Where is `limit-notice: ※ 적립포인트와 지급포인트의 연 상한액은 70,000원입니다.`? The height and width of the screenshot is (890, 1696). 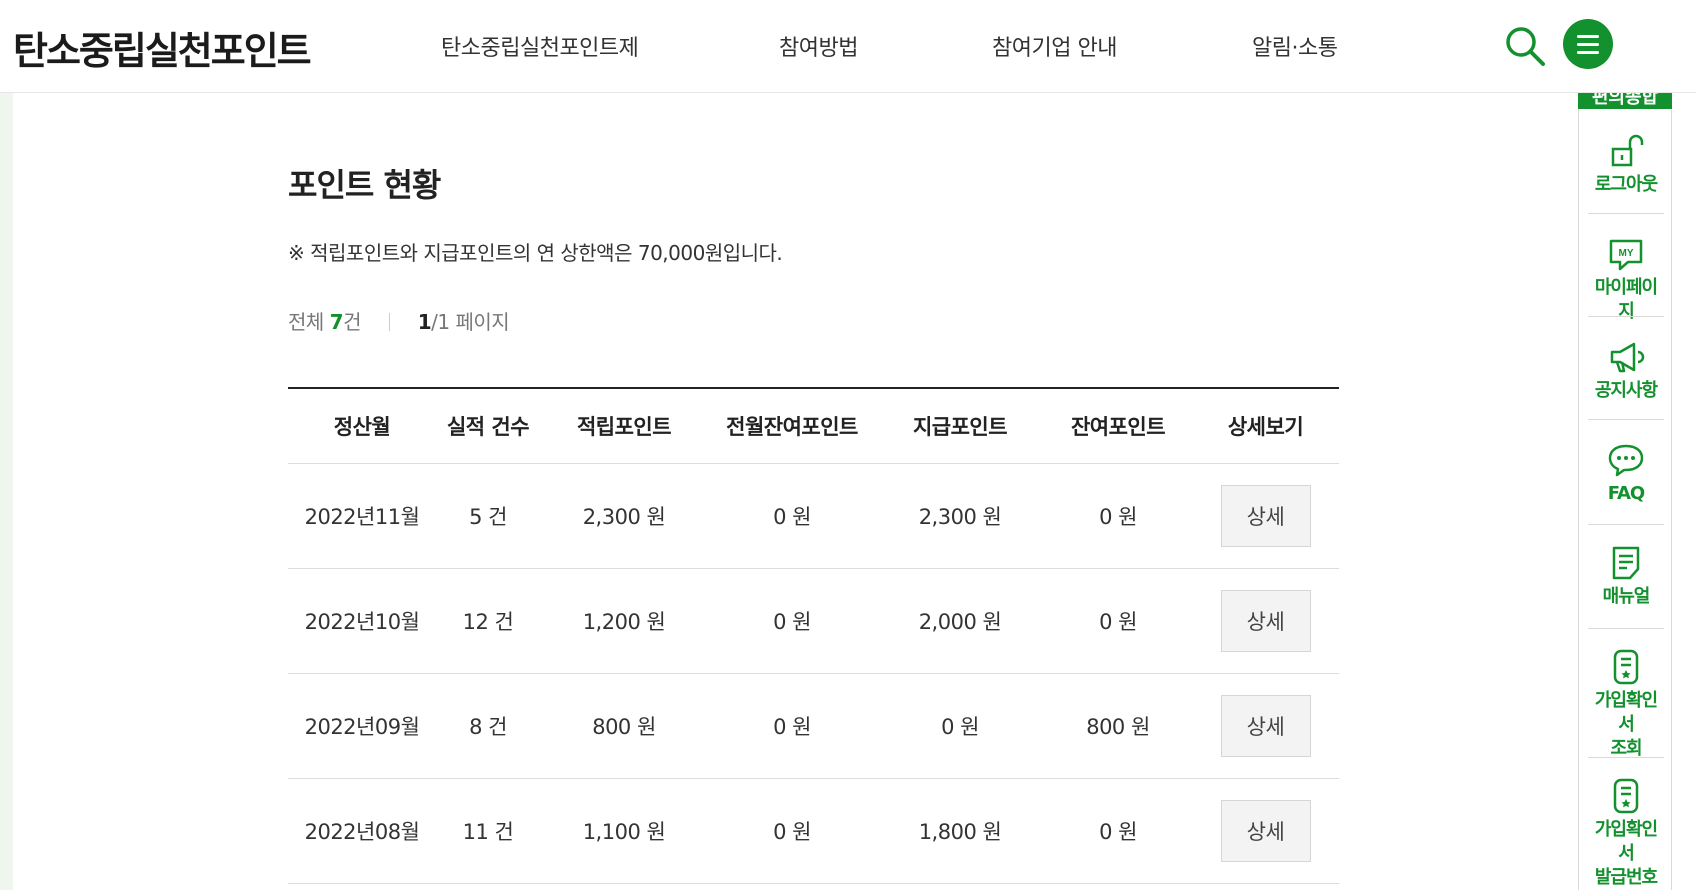 limit-notice: ※ 적립포인트와 지급포인트의 연 상한액은 70,000원입니다. is located at coordinates (535, 253).